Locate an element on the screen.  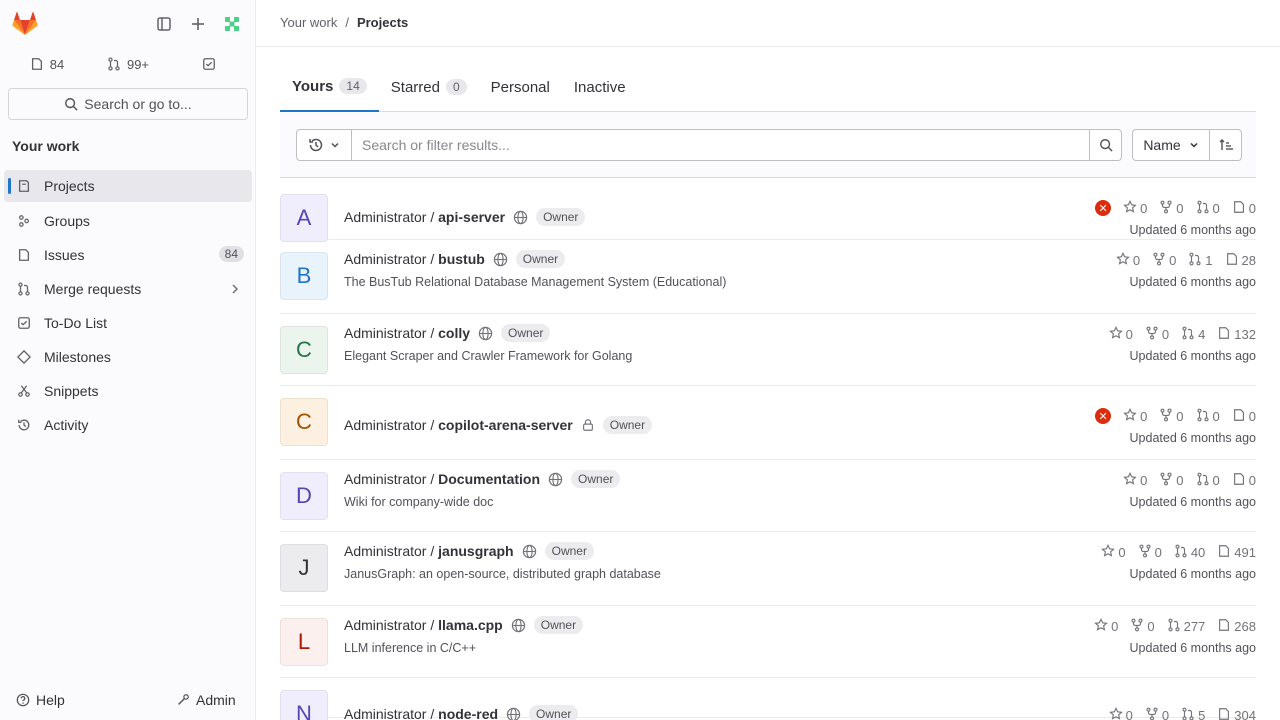
create-new-button is located at coordinates (198, 24).